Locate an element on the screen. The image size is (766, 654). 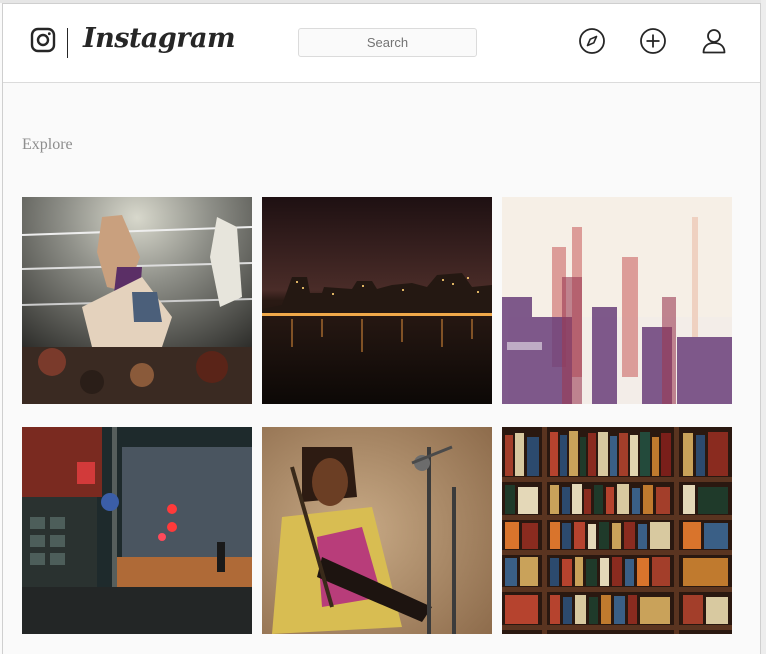
night-skyline-image is located at coordinates (377, 300).